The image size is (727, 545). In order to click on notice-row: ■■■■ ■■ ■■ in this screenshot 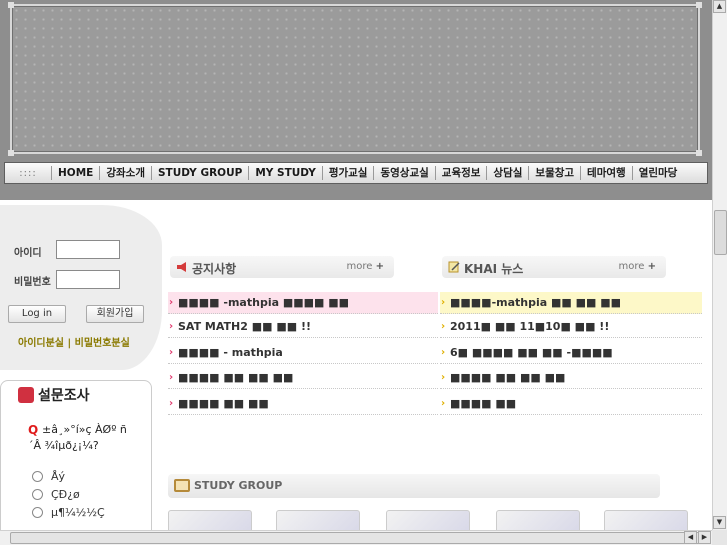, I will do `click(303, 404)`.